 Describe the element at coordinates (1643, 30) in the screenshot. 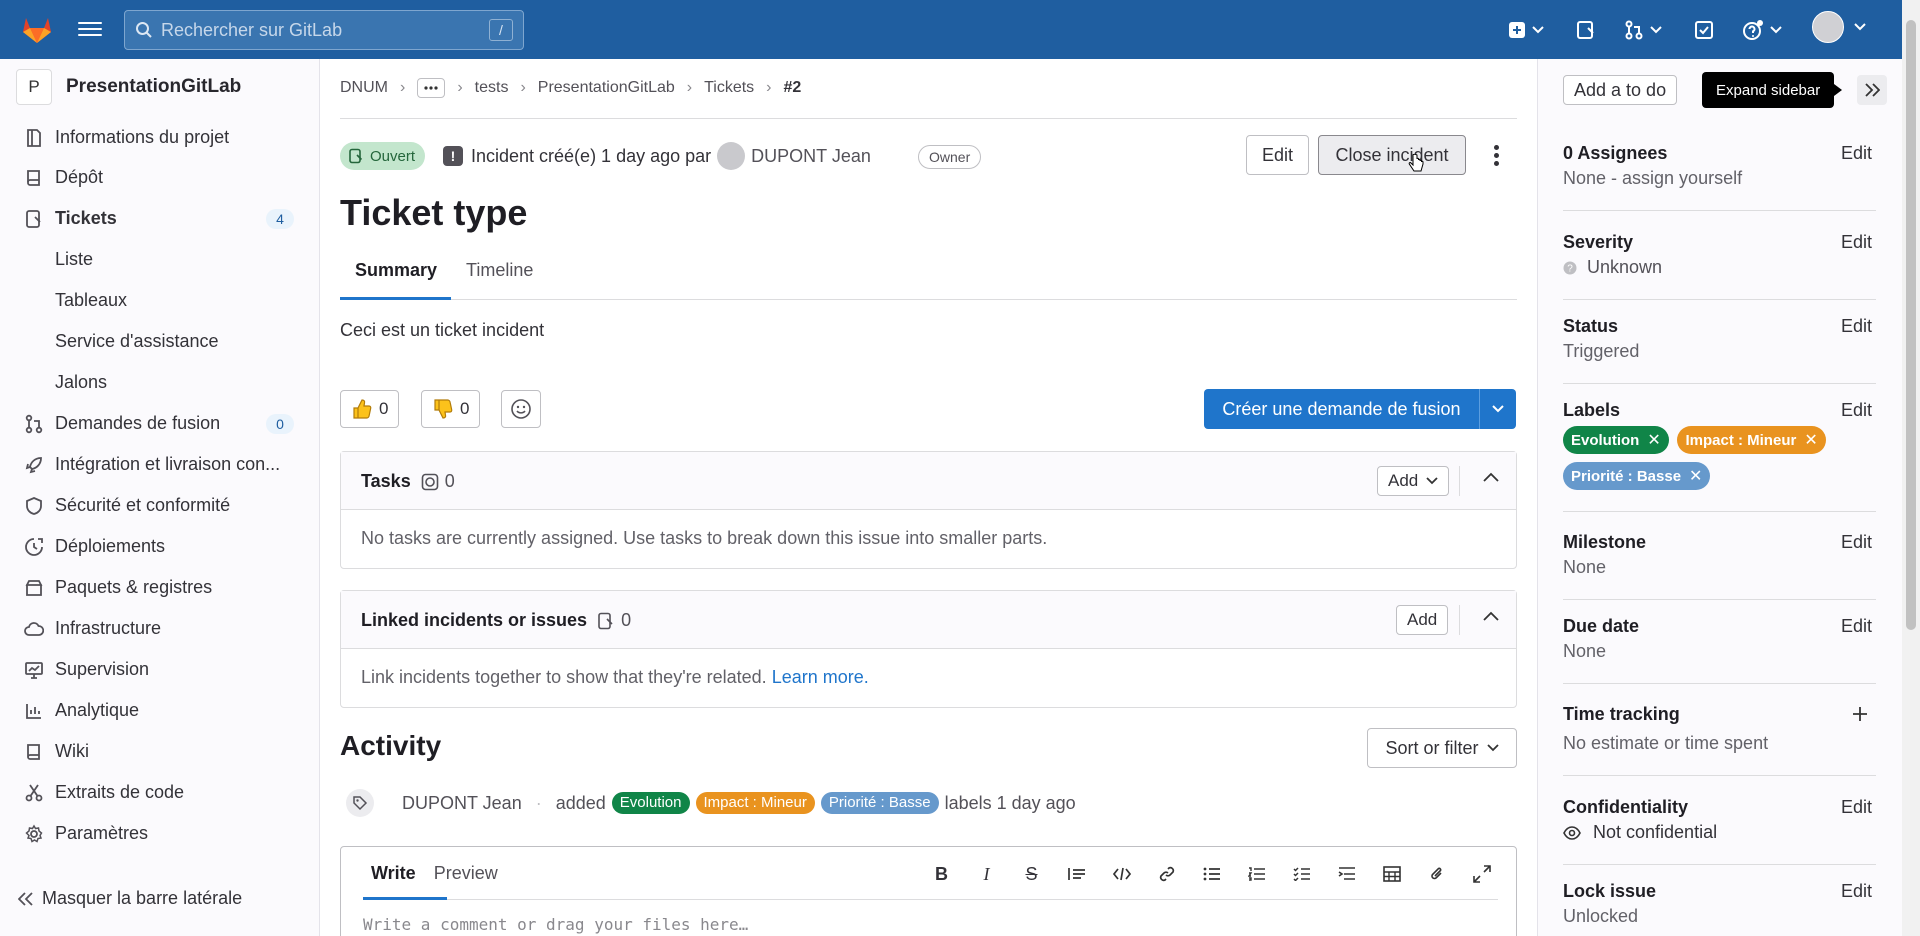

I see `merge-requests-shortcut` at that location.